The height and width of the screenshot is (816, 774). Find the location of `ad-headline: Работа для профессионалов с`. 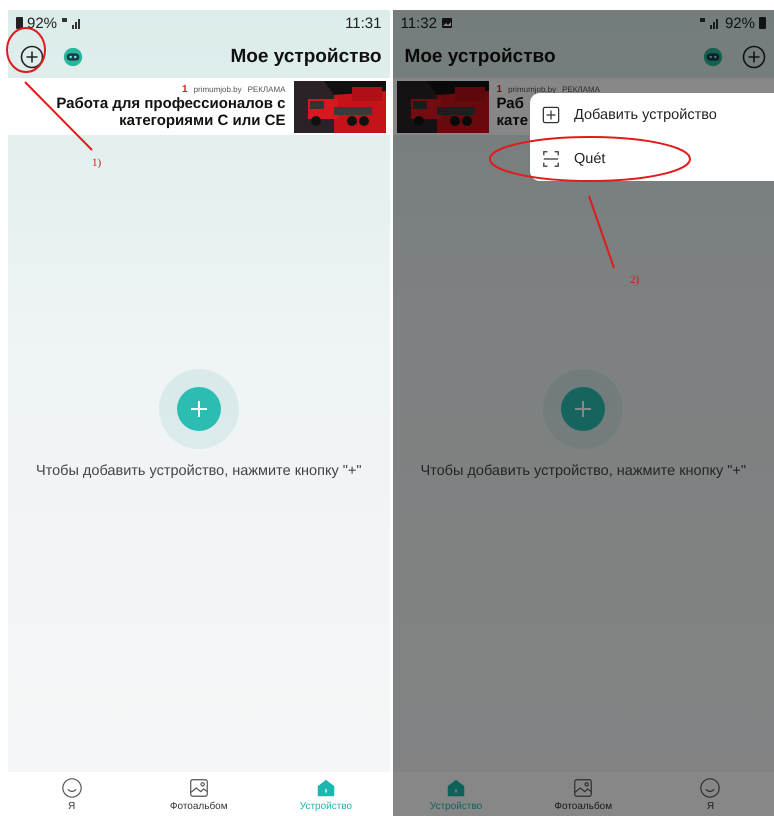

ad-headline: Работа для профессионалов с is located at coordinates (171, 103).